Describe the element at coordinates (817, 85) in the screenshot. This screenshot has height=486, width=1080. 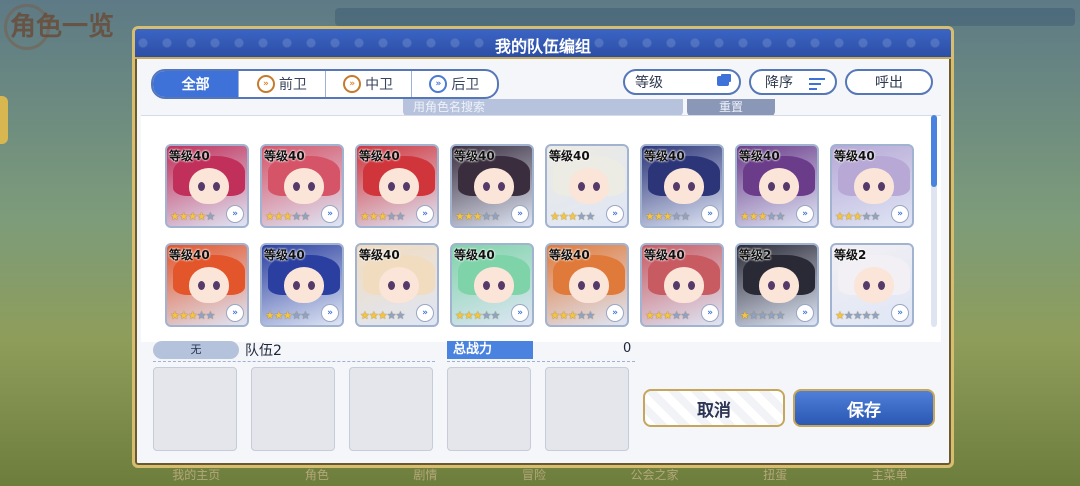
I see `sort-icon` at that location.